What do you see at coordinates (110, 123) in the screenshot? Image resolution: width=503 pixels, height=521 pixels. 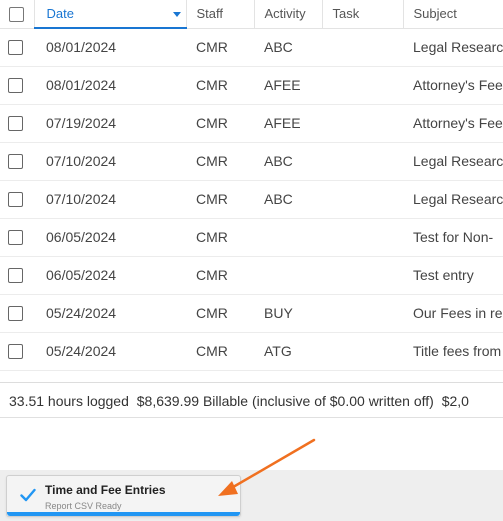 I see `cell-date: 07/19/2024` at bounding box center [110, 123].